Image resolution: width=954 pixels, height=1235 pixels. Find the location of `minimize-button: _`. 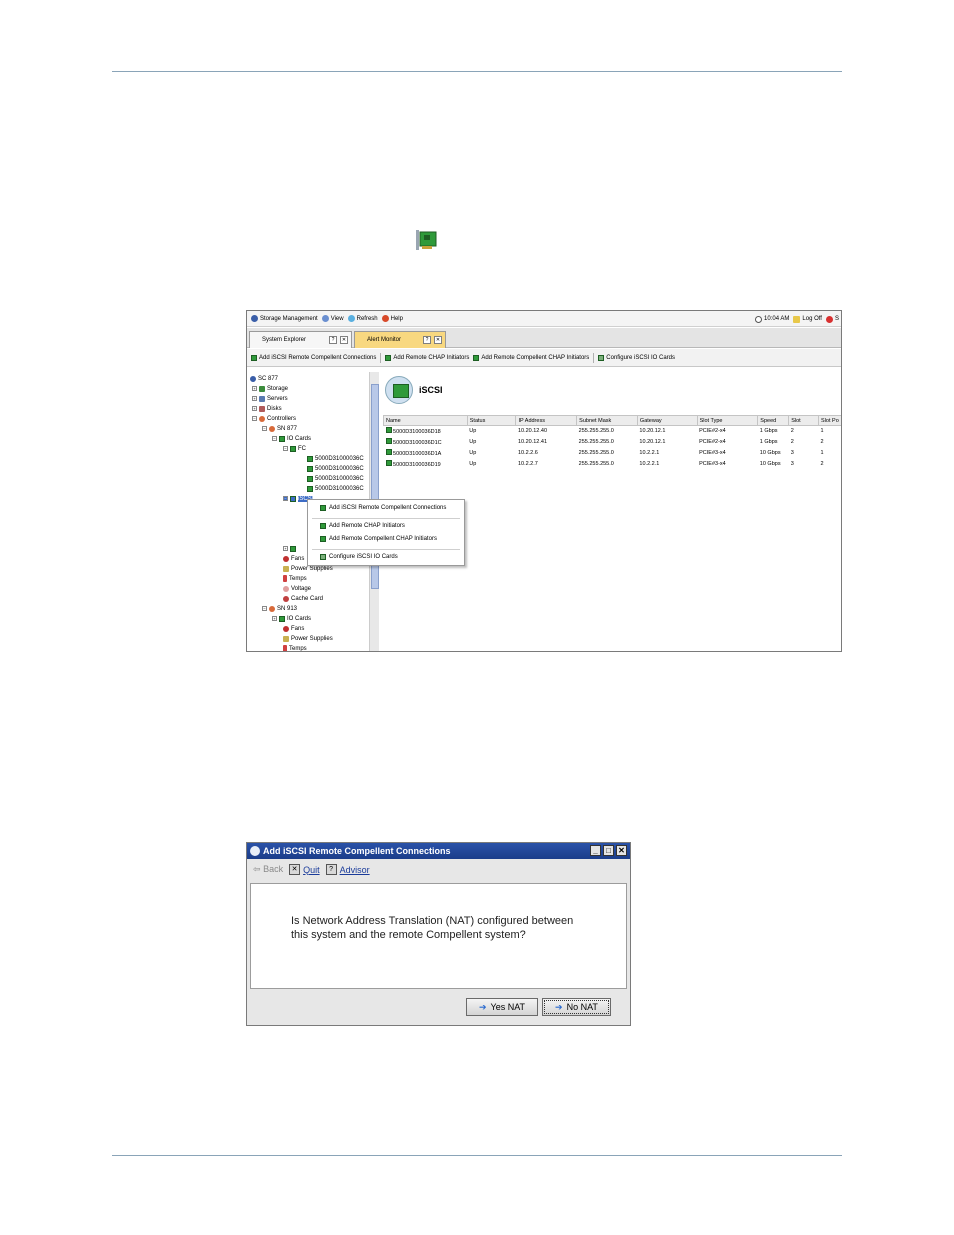

minimize-button: _ is located at coordinates (595, 850).